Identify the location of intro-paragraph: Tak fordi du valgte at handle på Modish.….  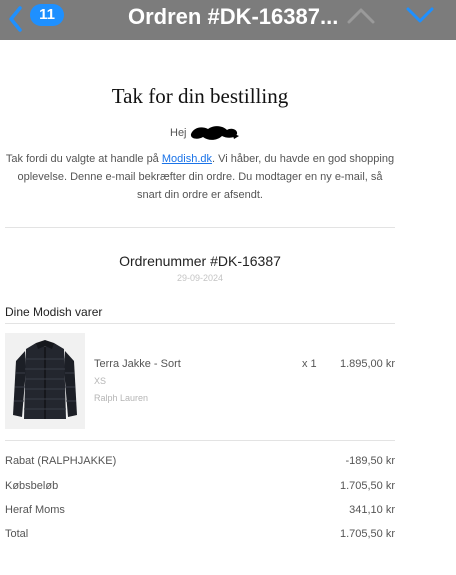
(200, 177).